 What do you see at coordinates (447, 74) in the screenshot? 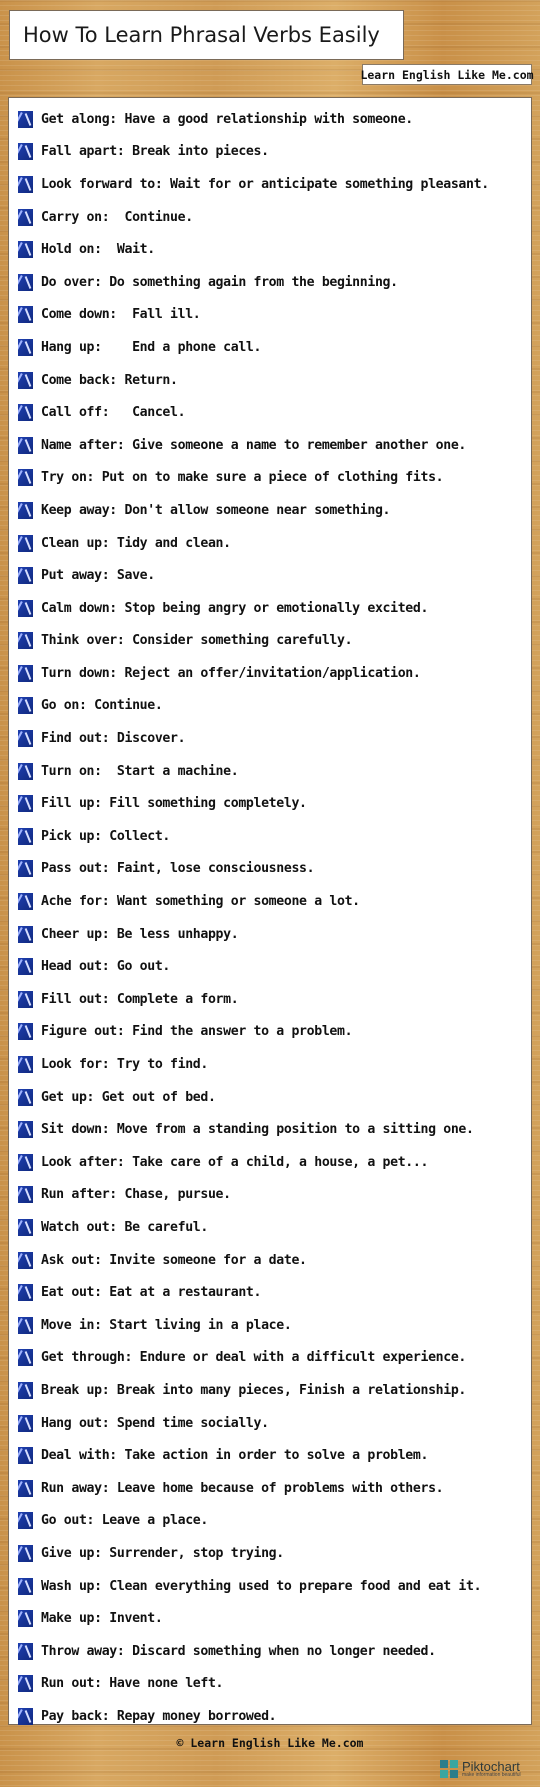
I see `brand-tab: Learn English Like Me.com` at bounding box center [447, 74].